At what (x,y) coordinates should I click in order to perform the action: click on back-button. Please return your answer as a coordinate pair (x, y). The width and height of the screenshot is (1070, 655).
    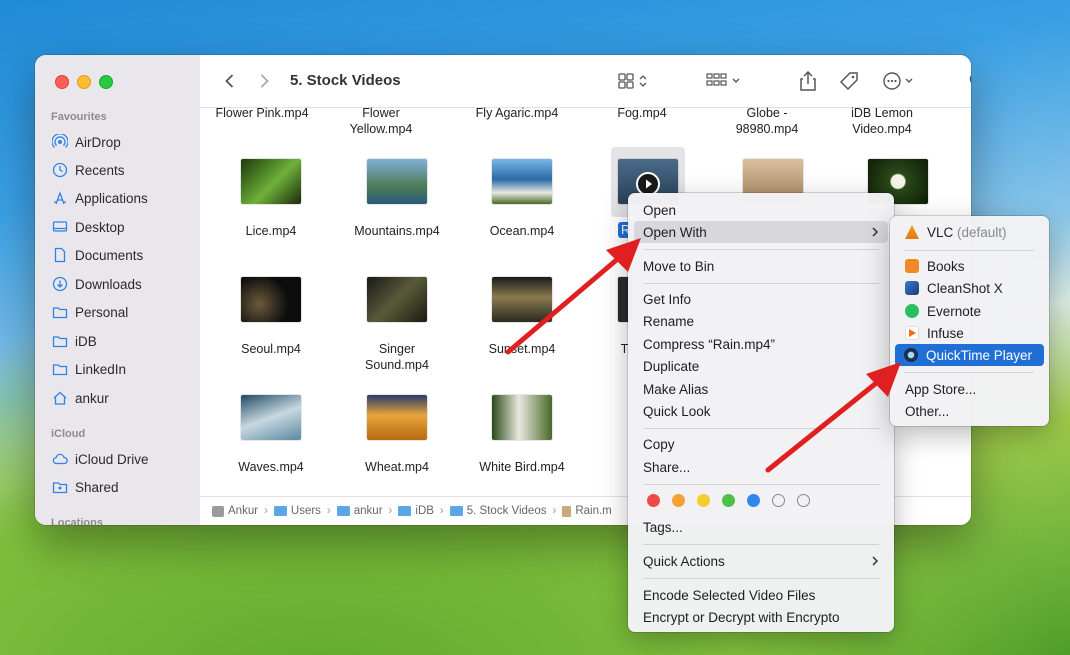
    Looking at the image, I should click on (230, 81).